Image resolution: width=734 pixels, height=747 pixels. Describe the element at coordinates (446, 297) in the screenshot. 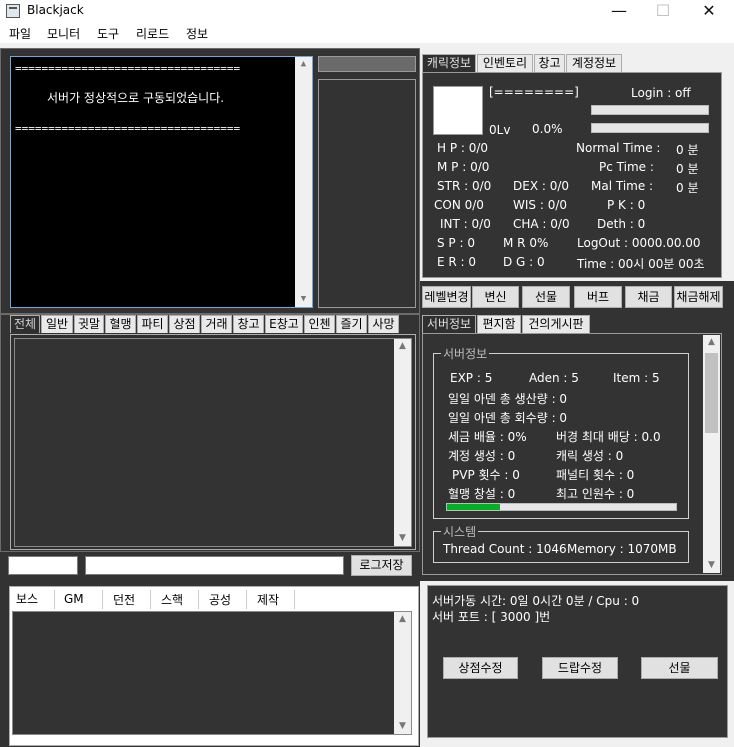

I see `change-level-button: 레벨변경` at that location.